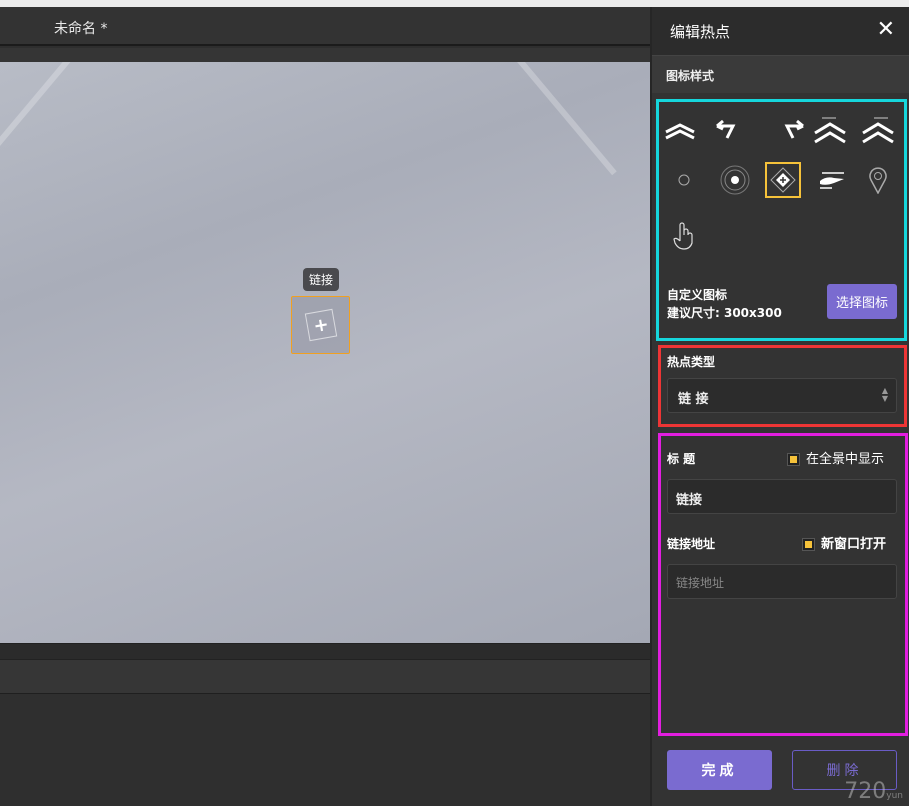 Image resolution: width=909 pixels, height=806 pixels. What do you see at coordinates (780, 74) in the screenshot?
I see `icon-style-section-header: 图标样式` at bounding box center [780, 74].